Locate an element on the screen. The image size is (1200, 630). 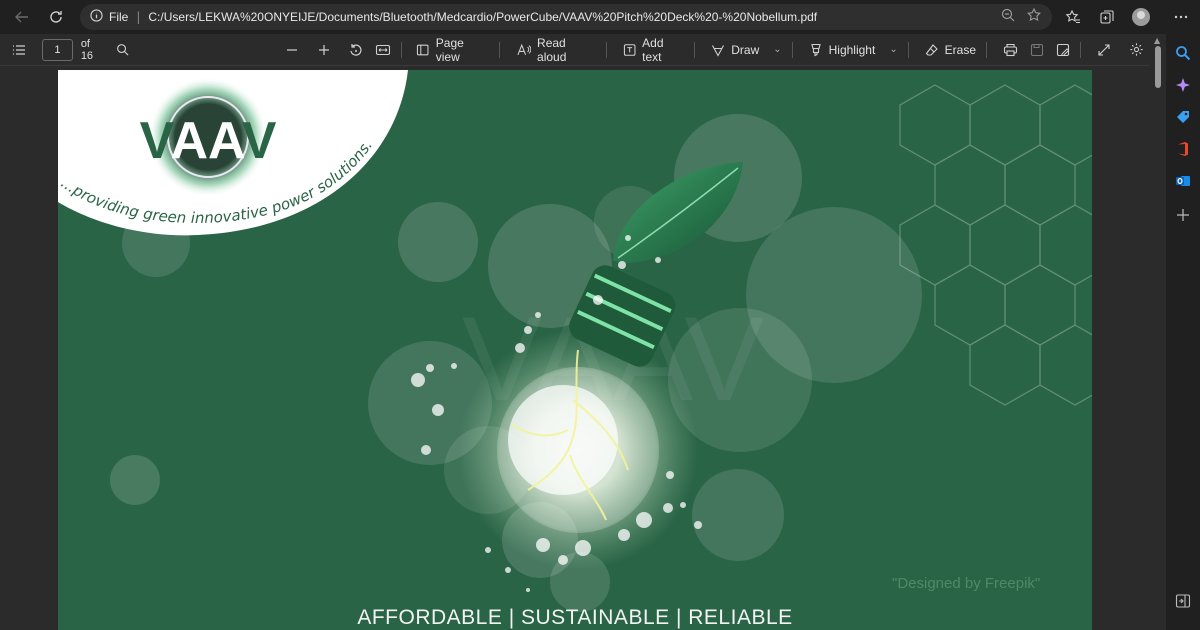
outlook-icon is located at coordinates (1183, 181).